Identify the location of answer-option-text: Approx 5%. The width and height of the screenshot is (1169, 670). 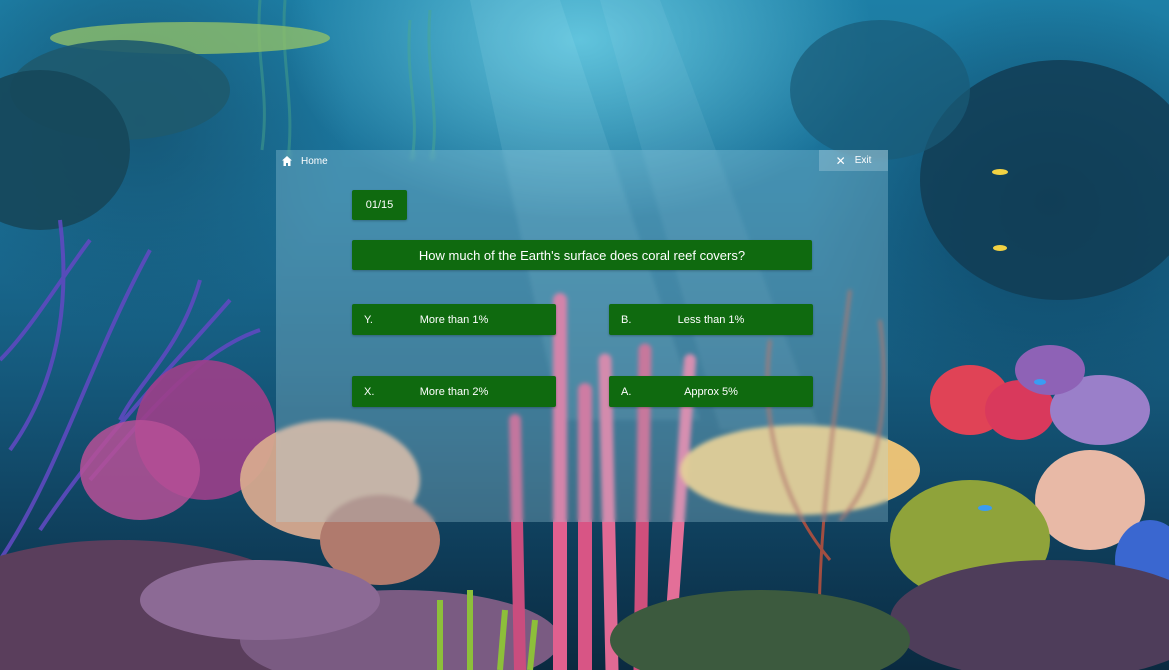
(711, 391).